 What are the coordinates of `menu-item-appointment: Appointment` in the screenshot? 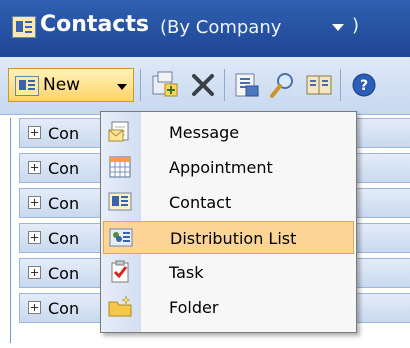 It's located at (228, 167).